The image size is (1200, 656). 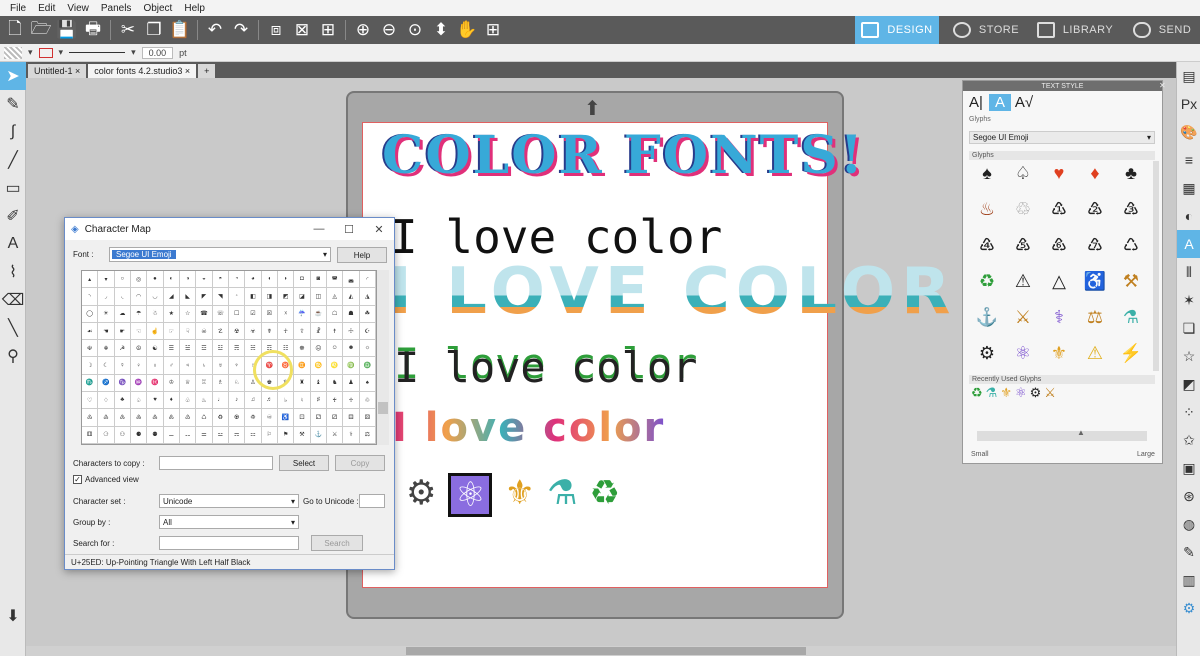 I want to click on canvas-text-color-fonts: COLOR FONTS!, so click(x=623, y=155).